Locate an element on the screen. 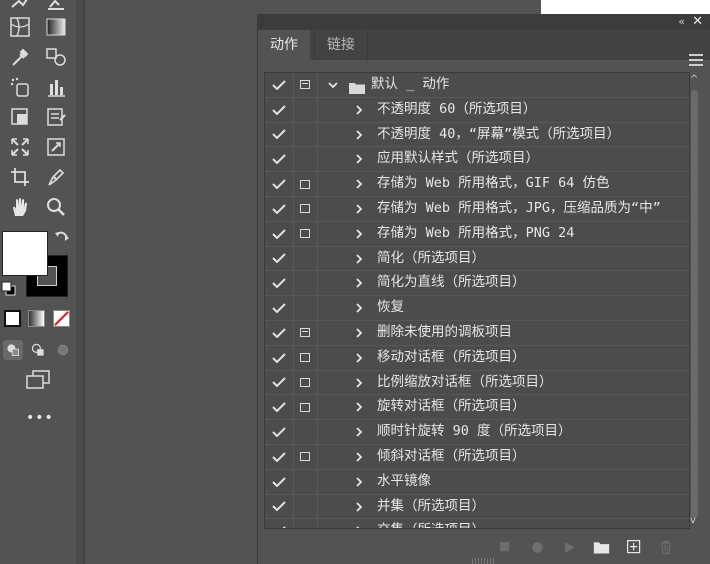 This screenshot has height=564, width=710. action-set-row: 默认 _ 动作 is located at coordinates (477, 85).